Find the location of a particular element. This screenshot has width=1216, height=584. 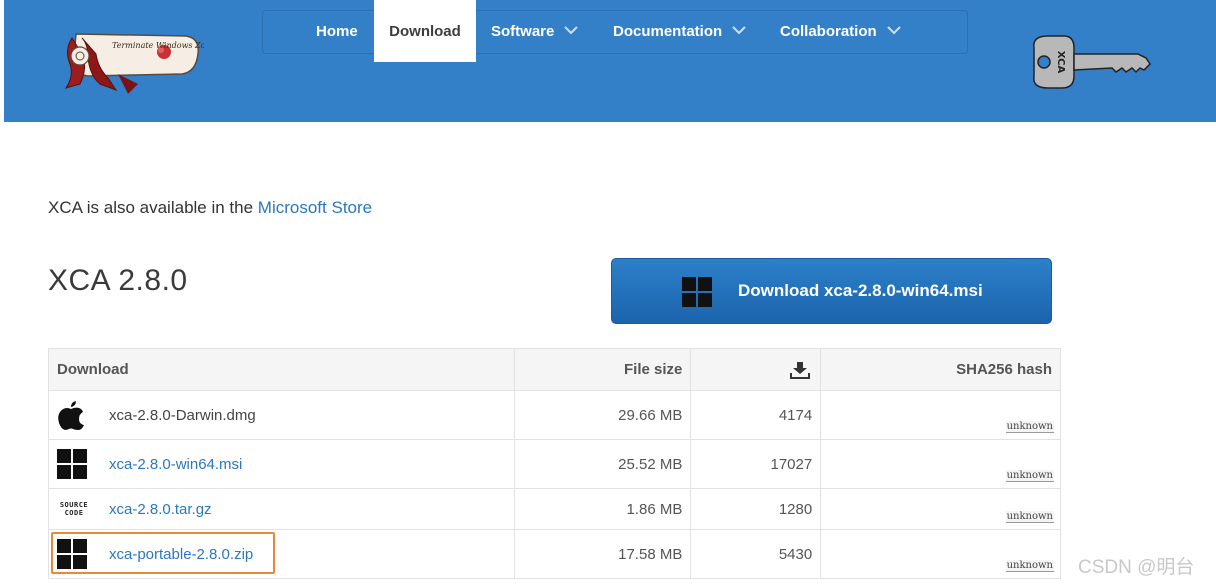

nav-collaboration-label: Collaboration is located at coordinates (828, 31).